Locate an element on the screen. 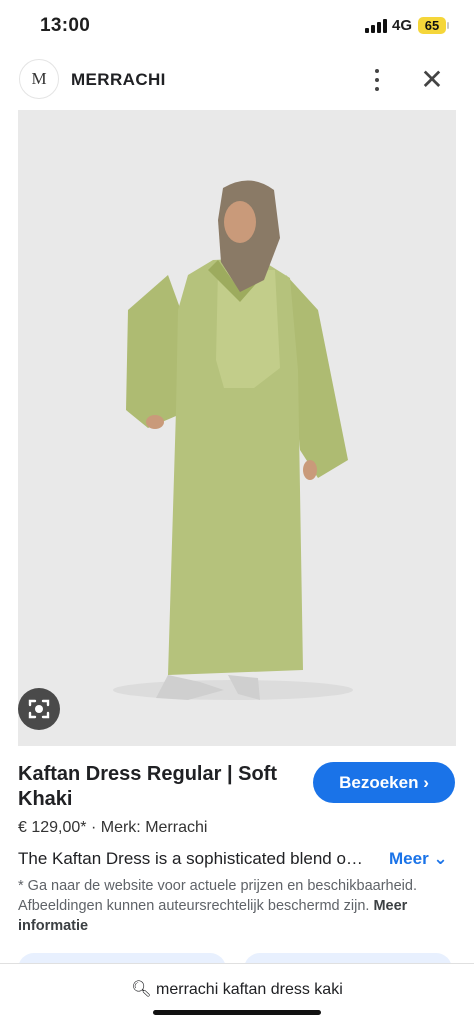  more-vertical-icon is located at coordinates (377, 80).